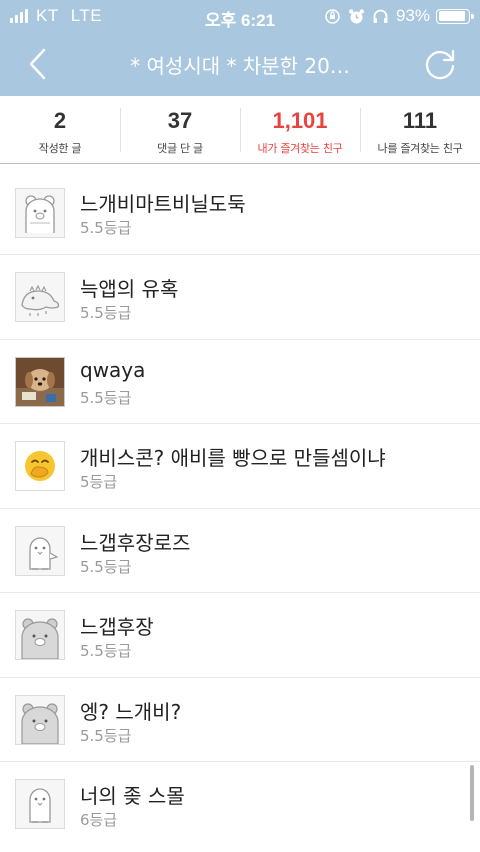 The image size is (480, 852). What do you see at coordinates (300, 120) in the screenshot?
I see `stat-value: 1,101` at bounding box center [300, 120].